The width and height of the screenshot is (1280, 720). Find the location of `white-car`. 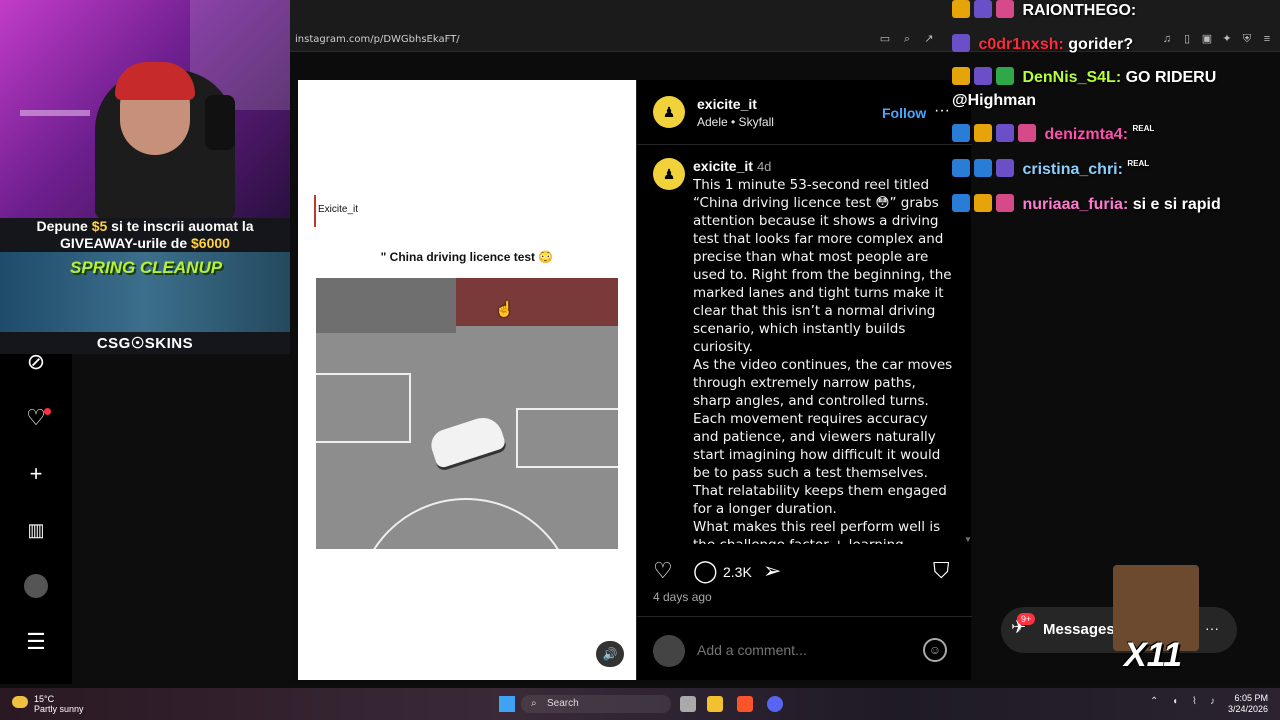

white-car is located at coordinates (467, 441).